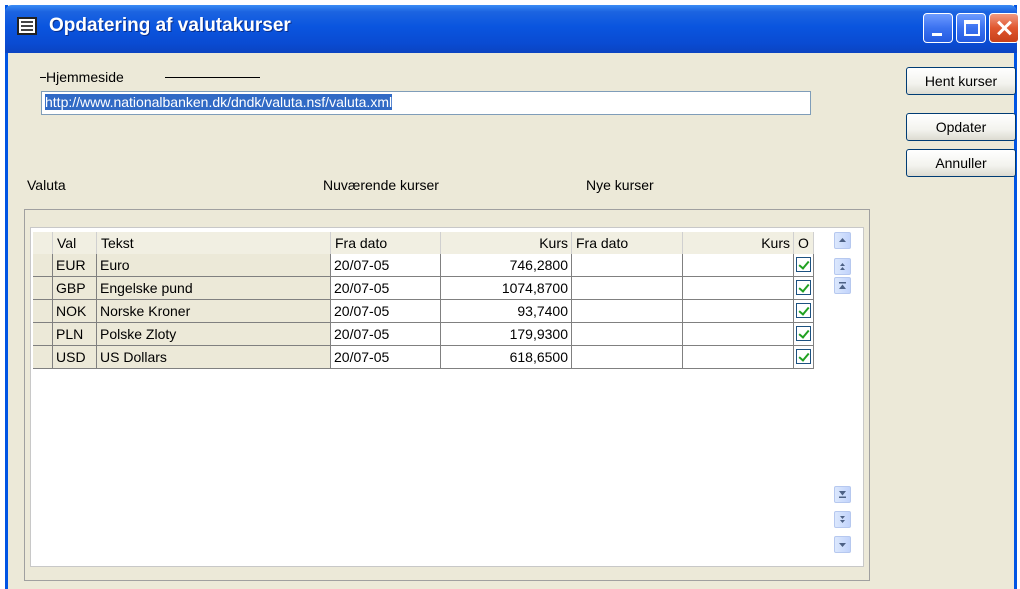  Describe the element at coordinates (214, 265) in the screenshot. I see `cell-tekst: Euro` at that location.